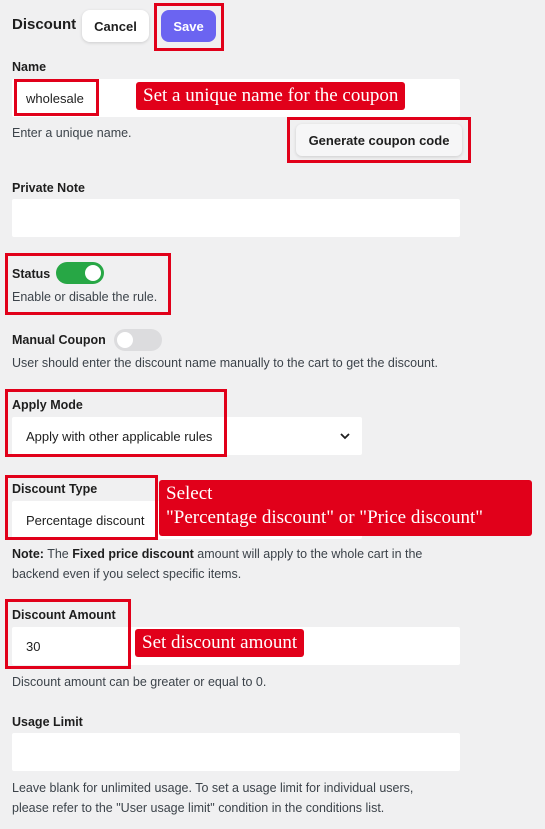 Image resolution: width=545 pixels, height=829 pixels. I want to click on name-highlight-box, so click(56, 97).